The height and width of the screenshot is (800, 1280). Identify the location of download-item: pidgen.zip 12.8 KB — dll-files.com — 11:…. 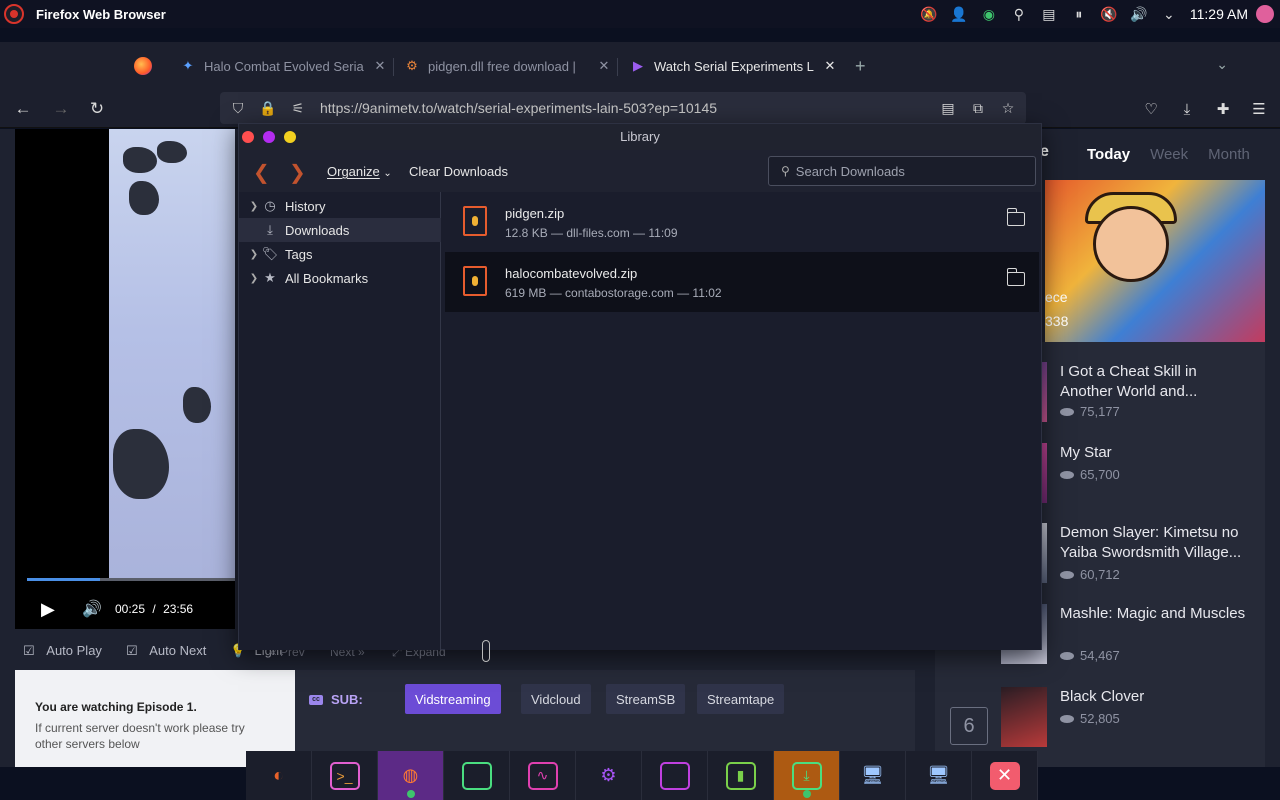
(742, 222).